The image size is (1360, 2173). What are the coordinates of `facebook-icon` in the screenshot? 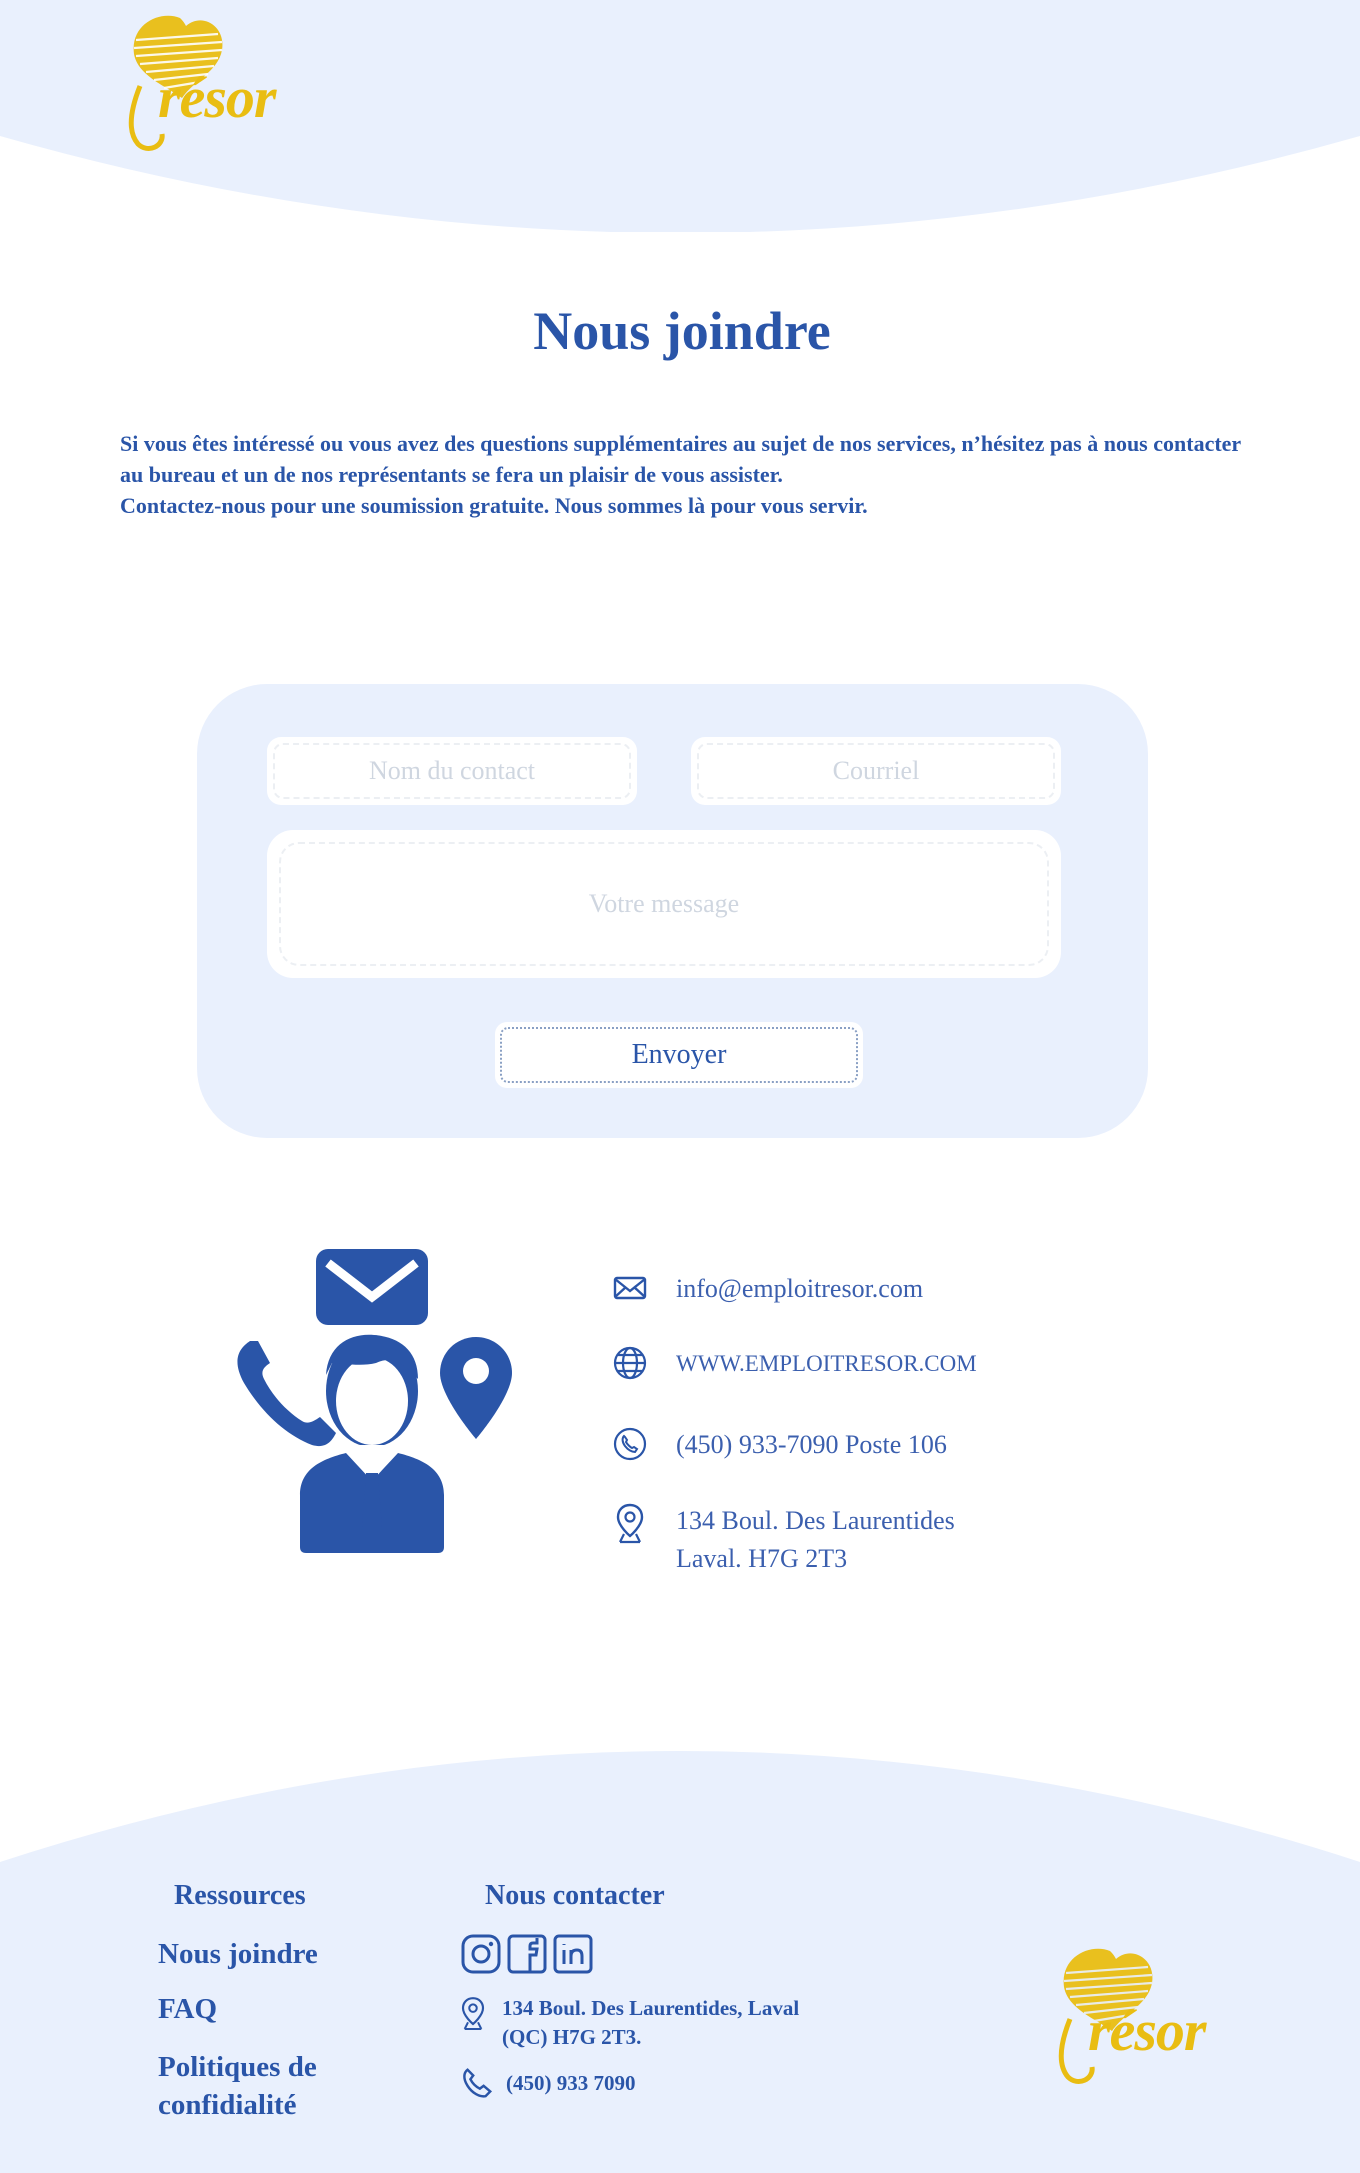 It's located at (527, 1954).